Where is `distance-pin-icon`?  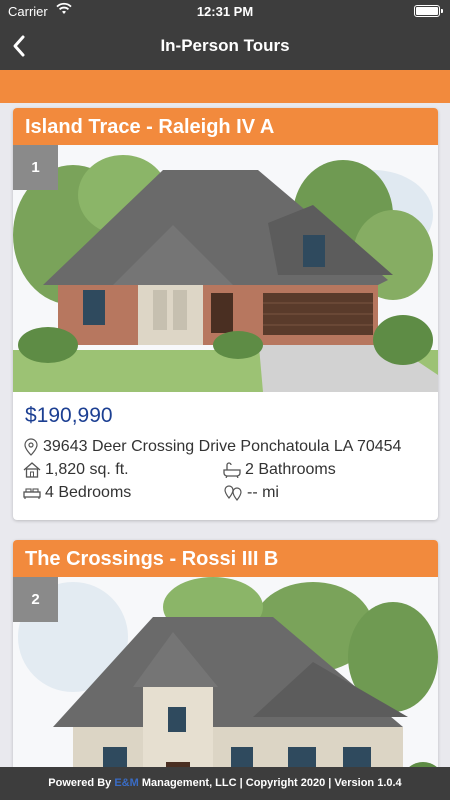
distance-pin-icon is located at coordinates (233, 493).